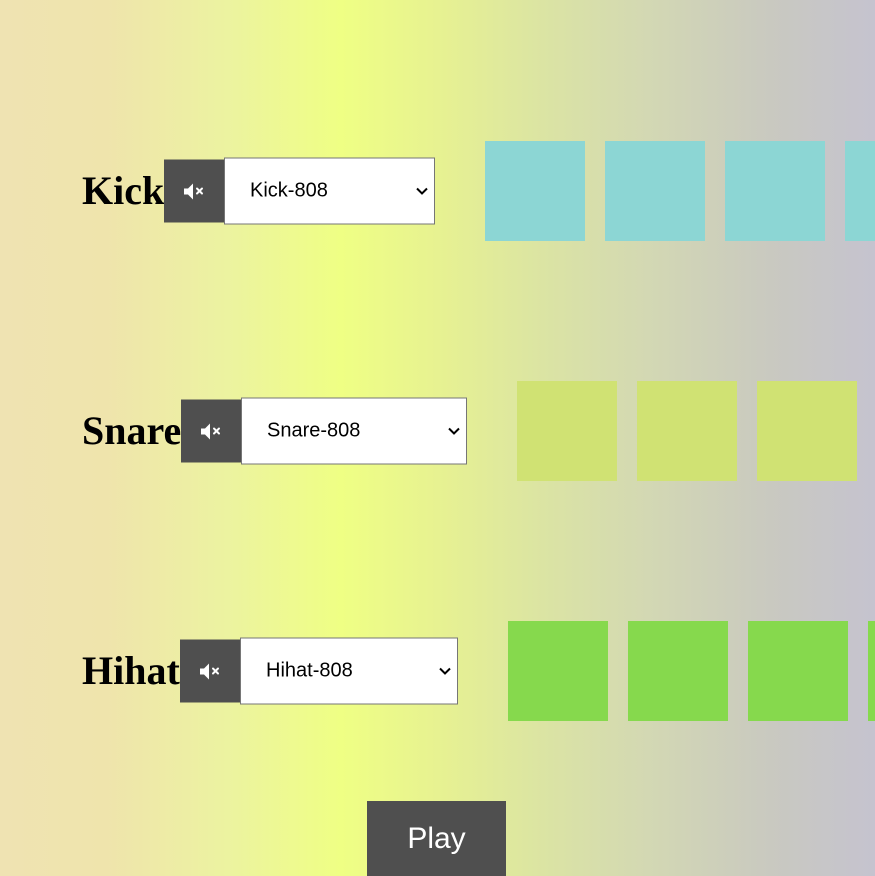  I want to click on sound-select-kick: Kick-808, so click(329, 191).